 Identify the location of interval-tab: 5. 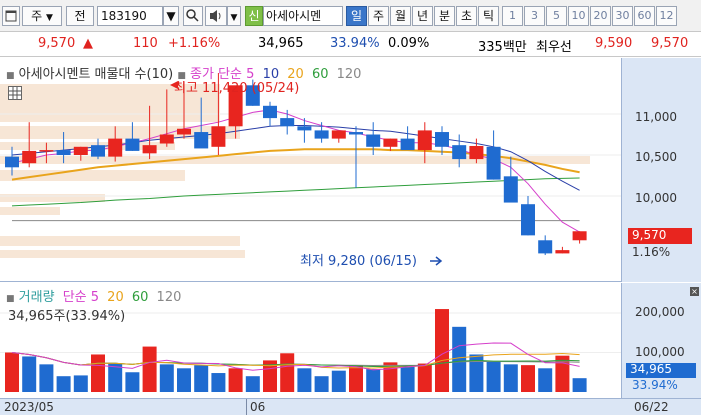
(556, 16).